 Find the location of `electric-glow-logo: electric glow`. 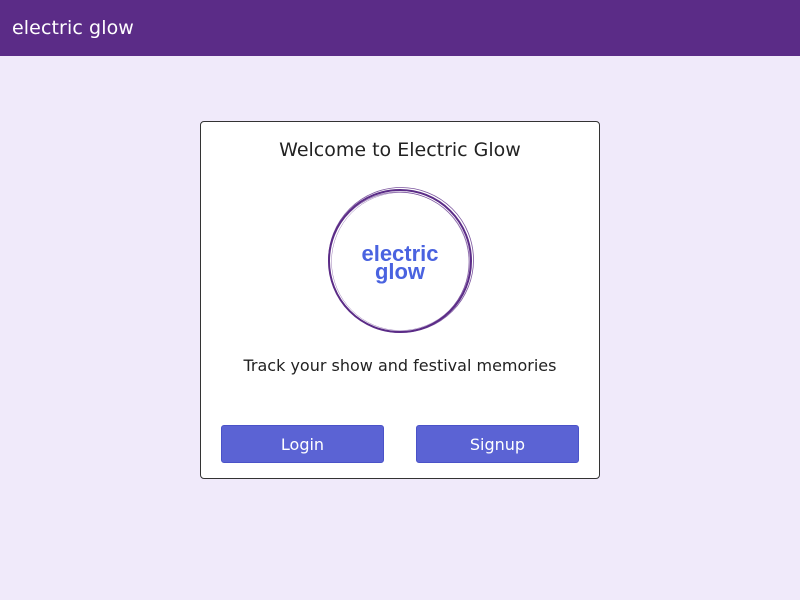

electric-glow-logo: electric glow is located at coordinates (400, 261).